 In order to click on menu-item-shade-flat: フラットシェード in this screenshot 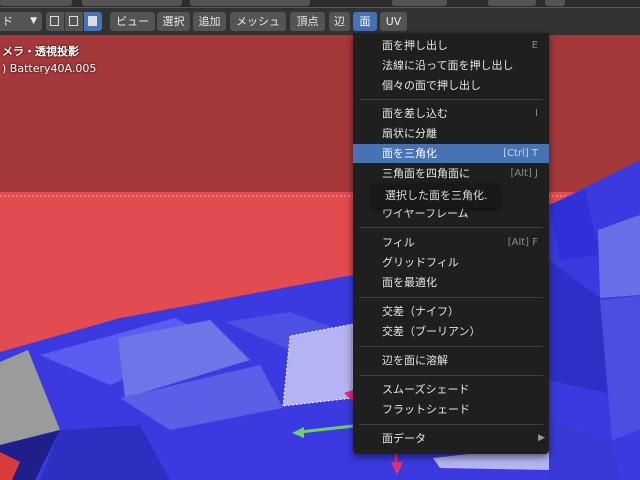, I will do `click(451, 409)`.